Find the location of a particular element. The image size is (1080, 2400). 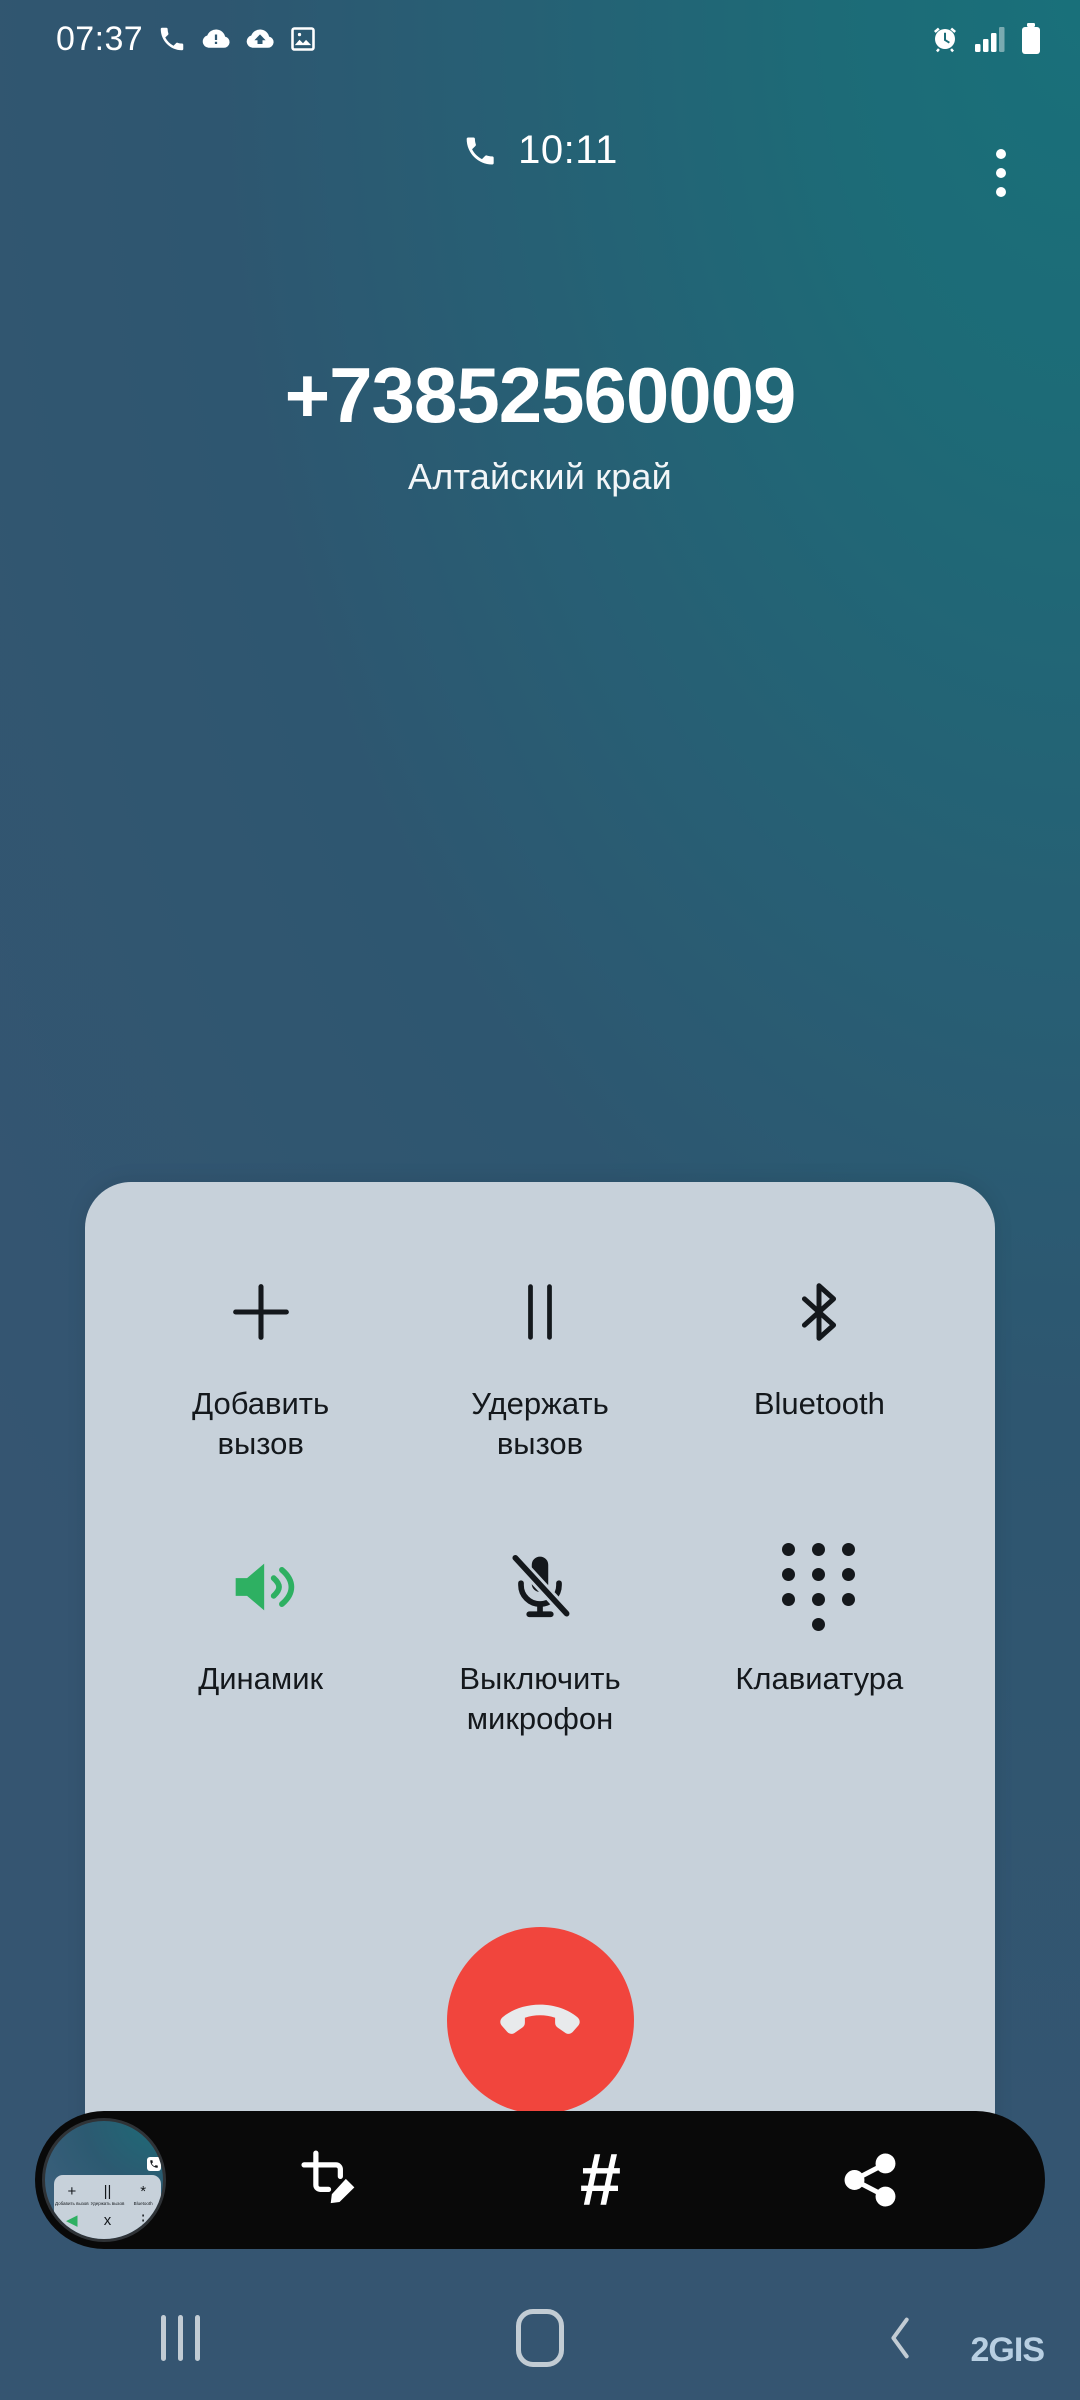

keypad-label: Клавиатура is located at coordinates (819, 1679).